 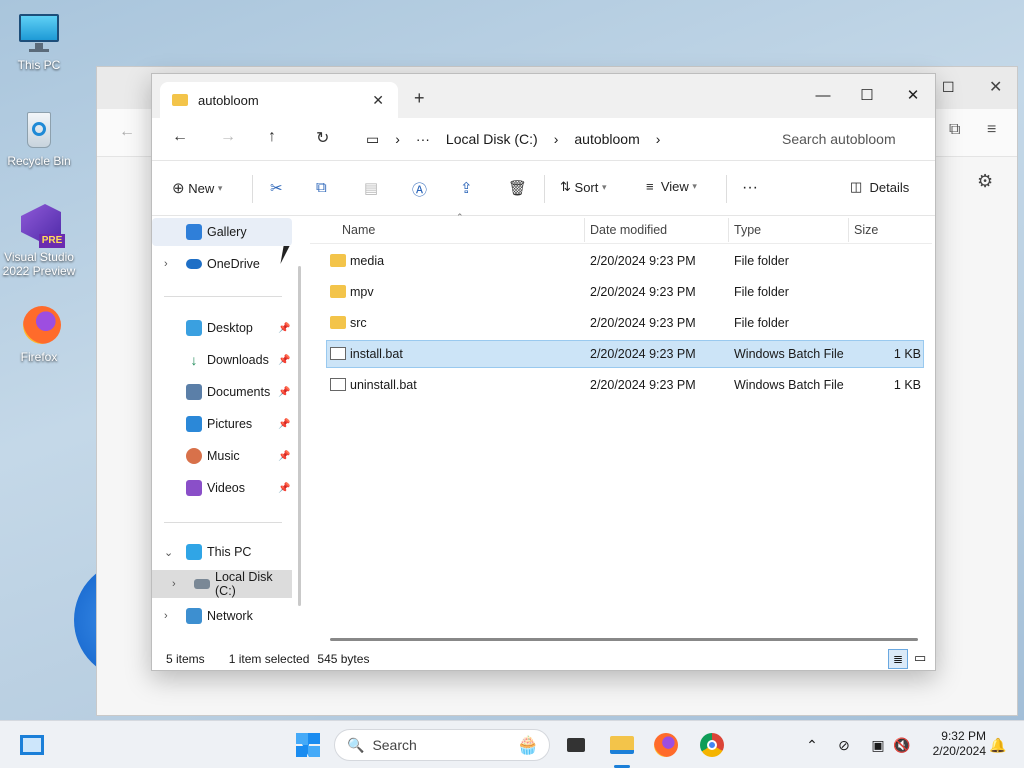 What do you see at coordinates (378, 100) in the screenshot?
I see `close-tab-icon: ✕` at bounding box center [378, 100].